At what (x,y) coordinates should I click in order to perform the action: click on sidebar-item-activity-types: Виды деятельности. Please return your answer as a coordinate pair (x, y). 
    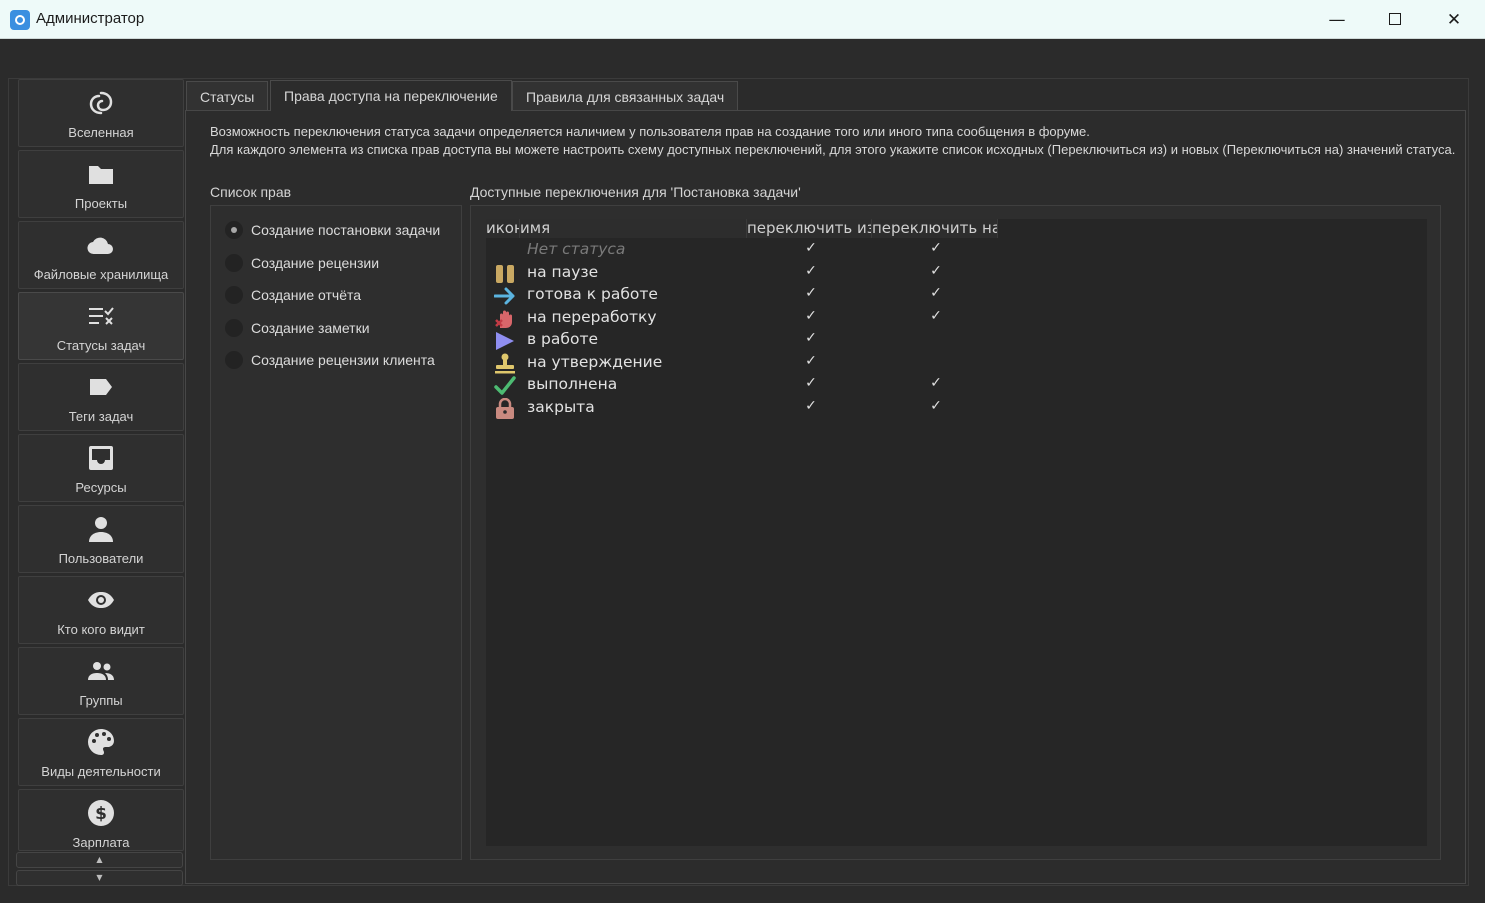
    Looking at the image, I should click on (101, 752).